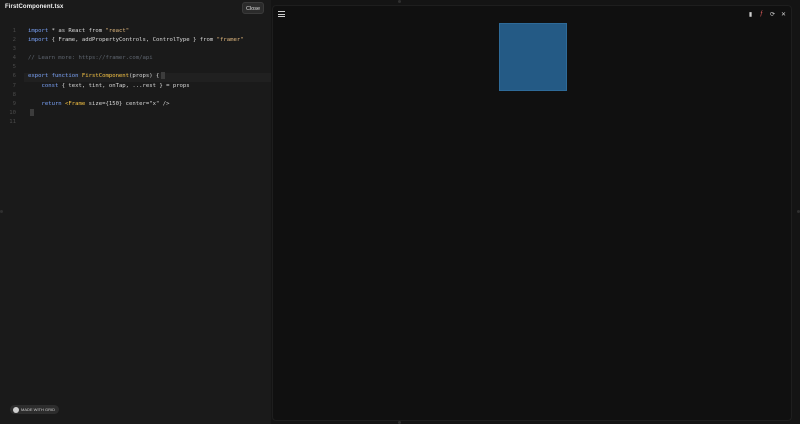 The height and width of the screenshot is (424, 800). I want to click on line-number: 7, so click(14, 85).